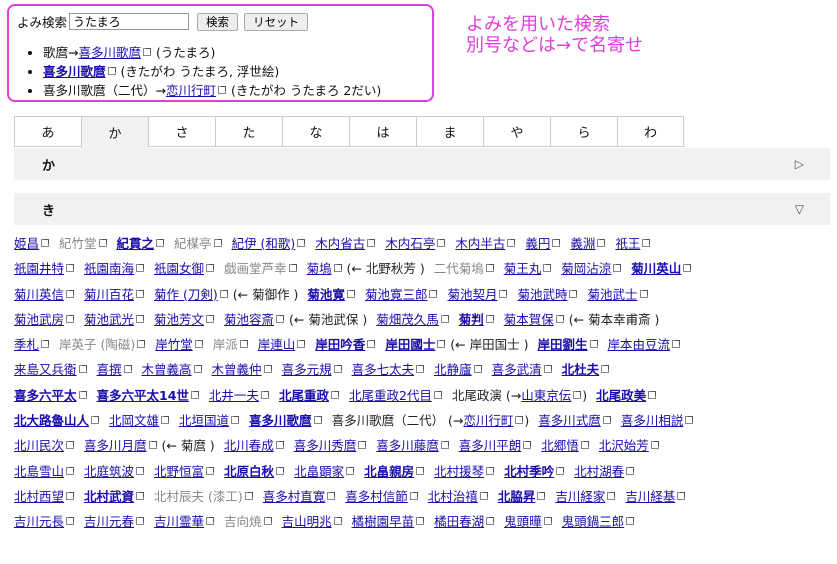 This screenshot has width=837, height=564. What do you see at coordinates (580, 496) in the screenshot?
I see `entry-link: 吉川経家` at bounding box center [580, 496].